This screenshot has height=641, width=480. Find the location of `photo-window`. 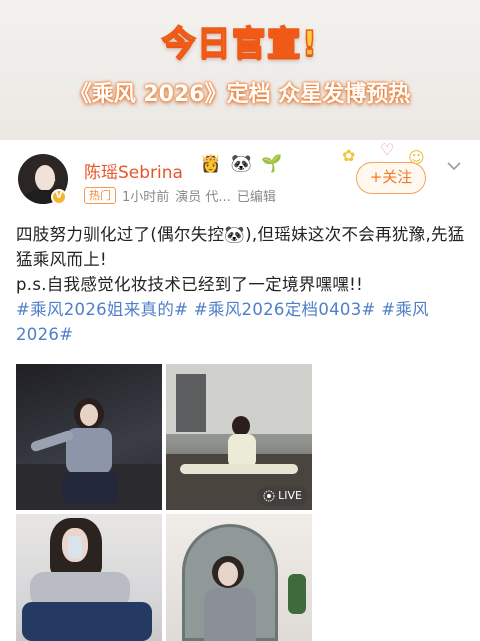

photo-window is located at coordinates (191, 403).